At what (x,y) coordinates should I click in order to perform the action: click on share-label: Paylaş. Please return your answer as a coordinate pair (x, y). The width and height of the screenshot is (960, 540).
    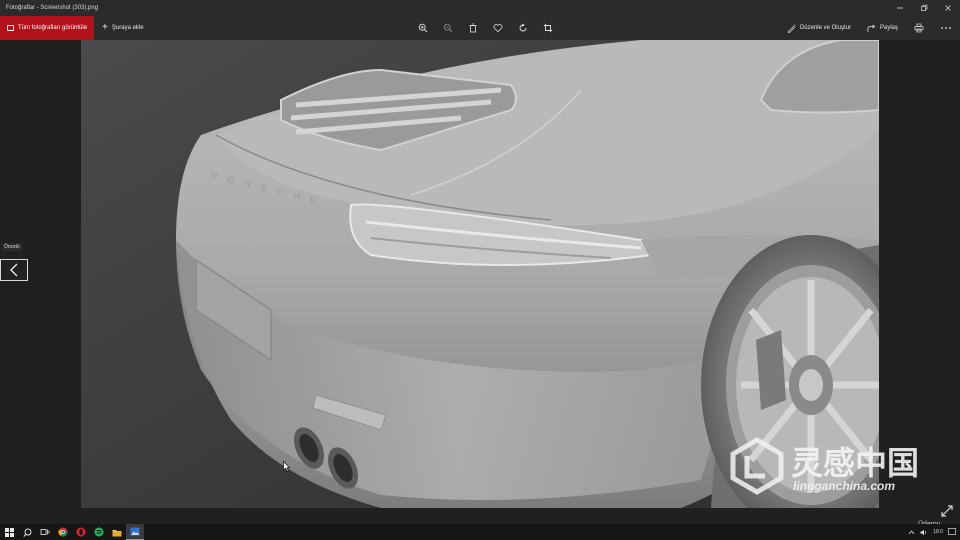
    Looking at the image, I should click on (888, 28).